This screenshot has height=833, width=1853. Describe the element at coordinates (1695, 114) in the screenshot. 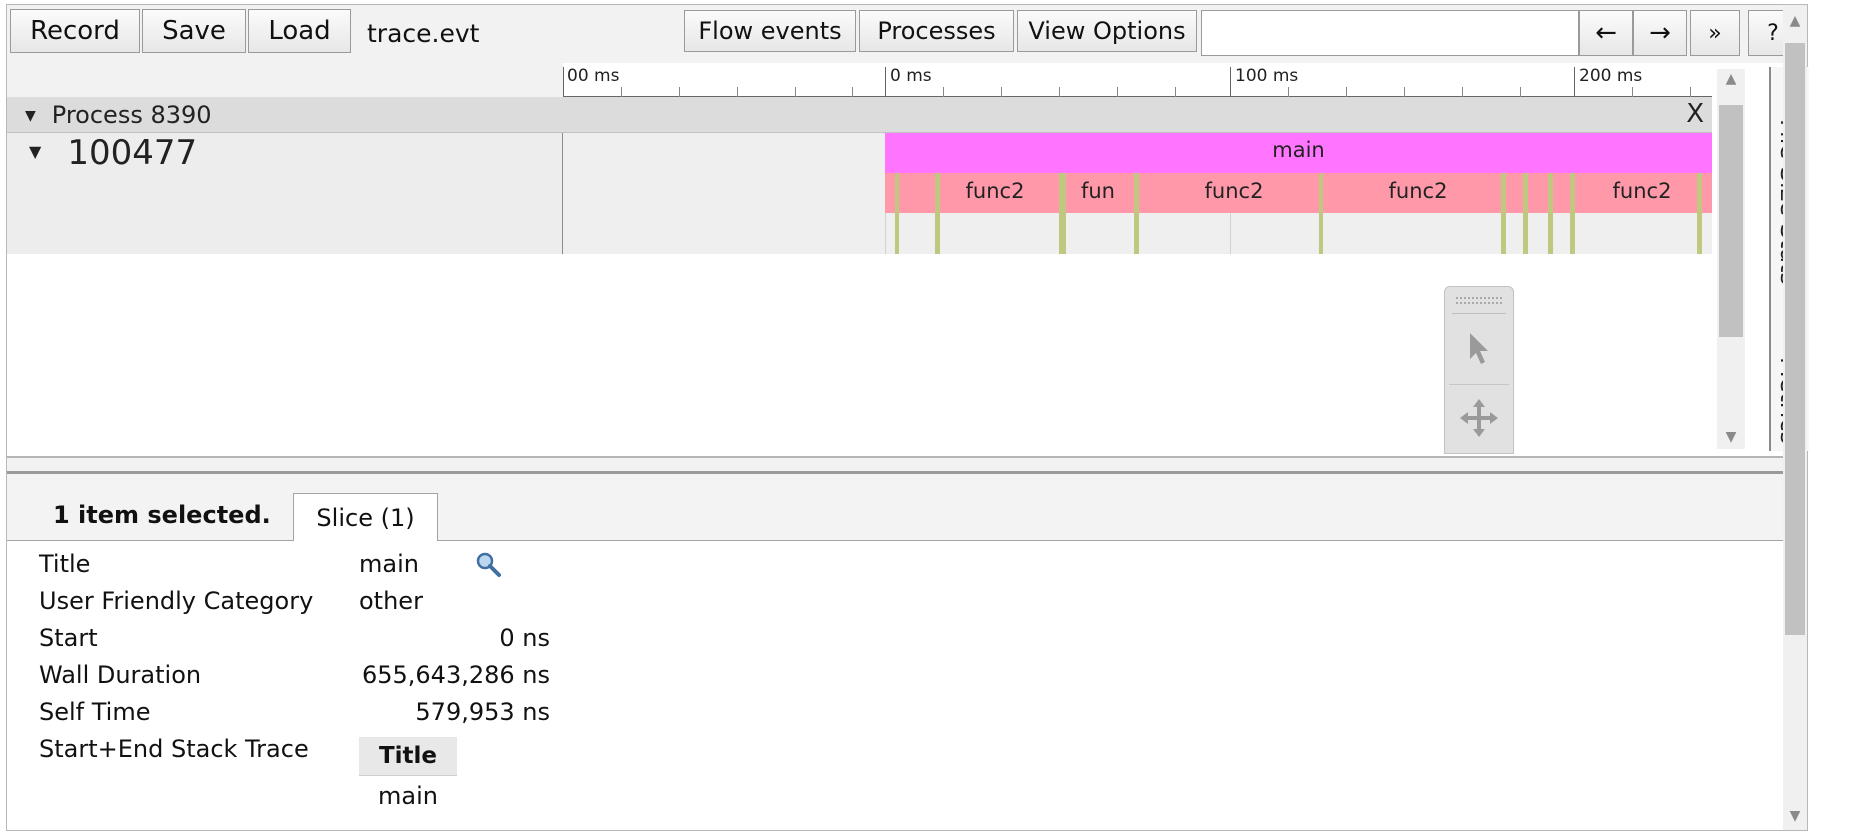

I see `close-process-button: X` at that location.